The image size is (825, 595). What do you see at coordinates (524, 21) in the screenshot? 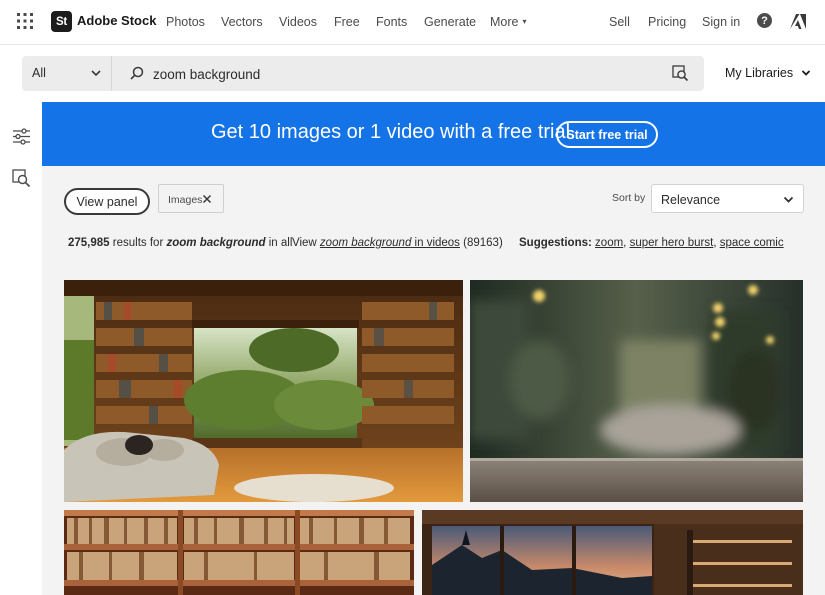
I see `chevron-down-icon: ▾` at bounding box center [524, 21].